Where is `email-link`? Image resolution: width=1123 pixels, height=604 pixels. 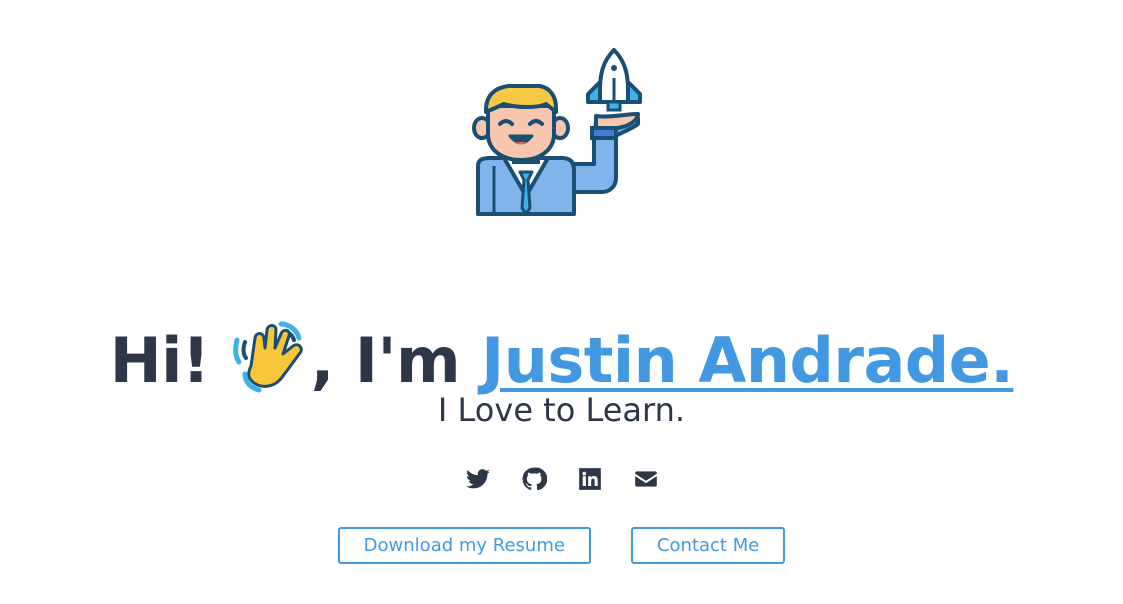 email-link is located at coordinates (646, 479).